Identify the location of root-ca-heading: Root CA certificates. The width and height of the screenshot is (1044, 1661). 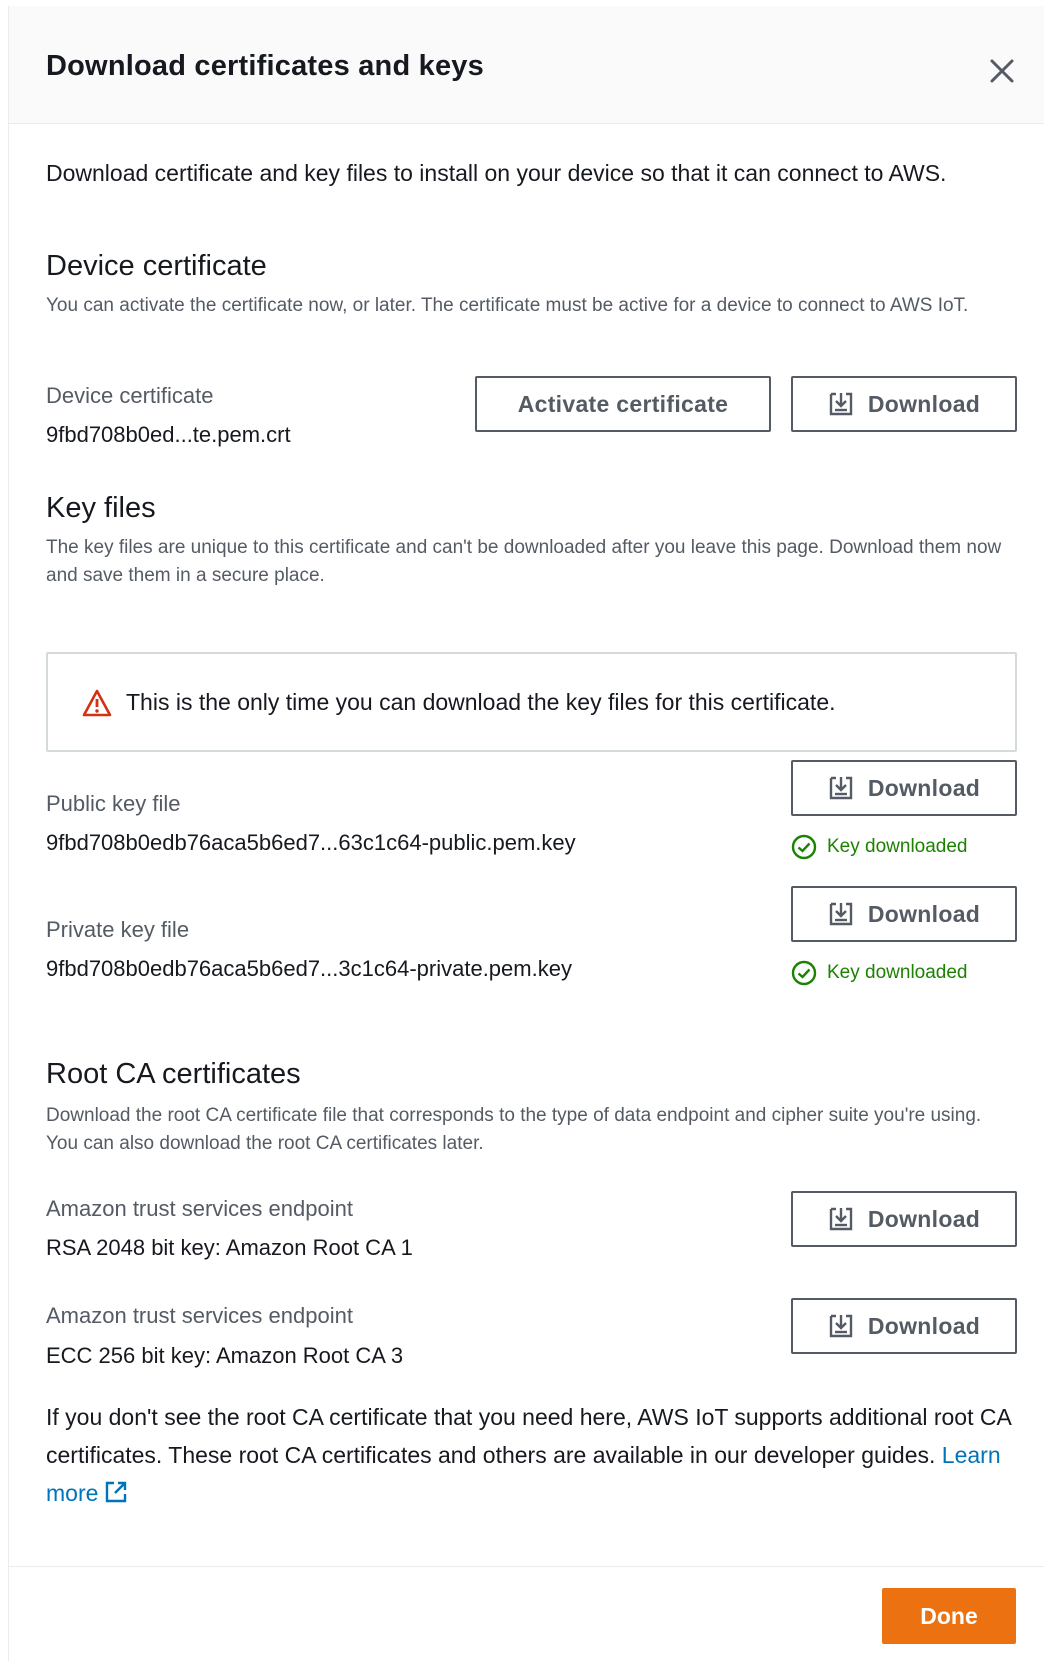
(173, 1074).